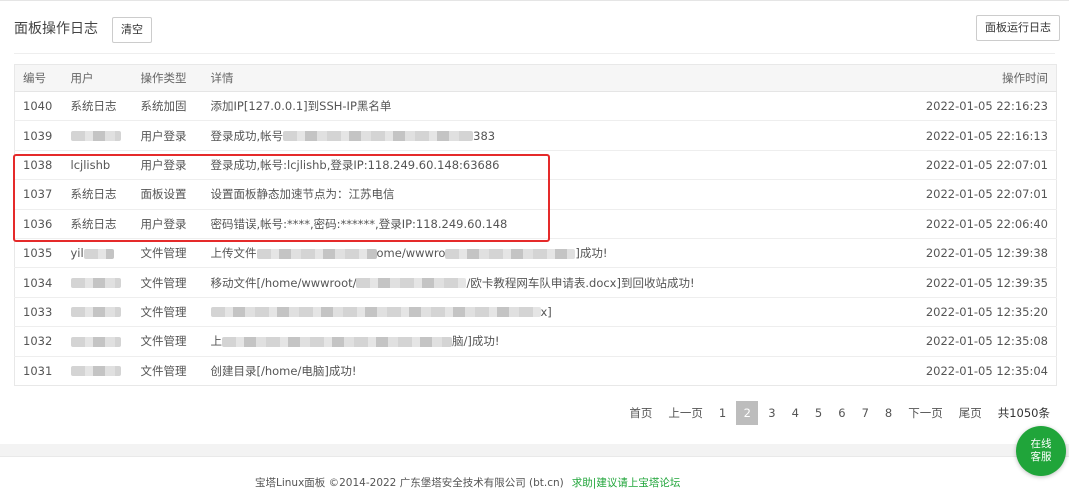 The image size is (1069, 498). What do you see at coordinates (411, 253) in the screenshot?
I see `cell-detail-mid: ome/wwwro` at bounding box center [411, 253].